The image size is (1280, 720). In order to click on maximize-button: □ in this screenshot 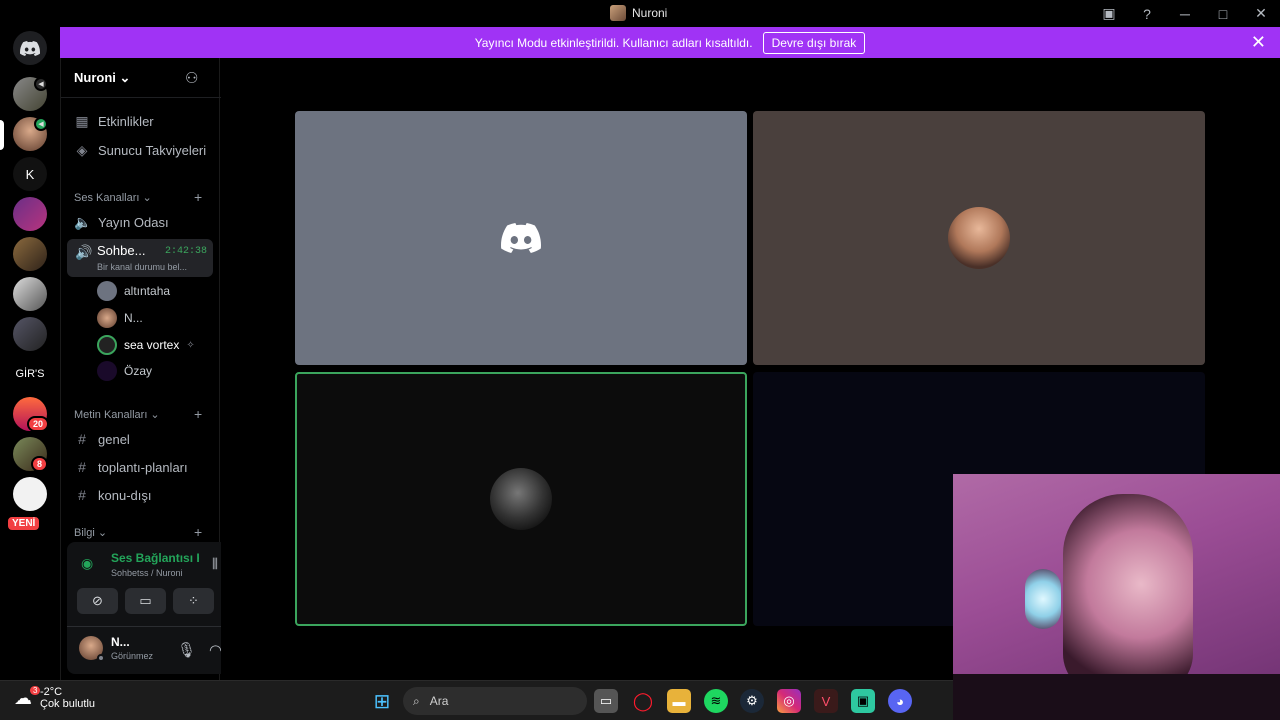, I will do `click(1223, 13)`.